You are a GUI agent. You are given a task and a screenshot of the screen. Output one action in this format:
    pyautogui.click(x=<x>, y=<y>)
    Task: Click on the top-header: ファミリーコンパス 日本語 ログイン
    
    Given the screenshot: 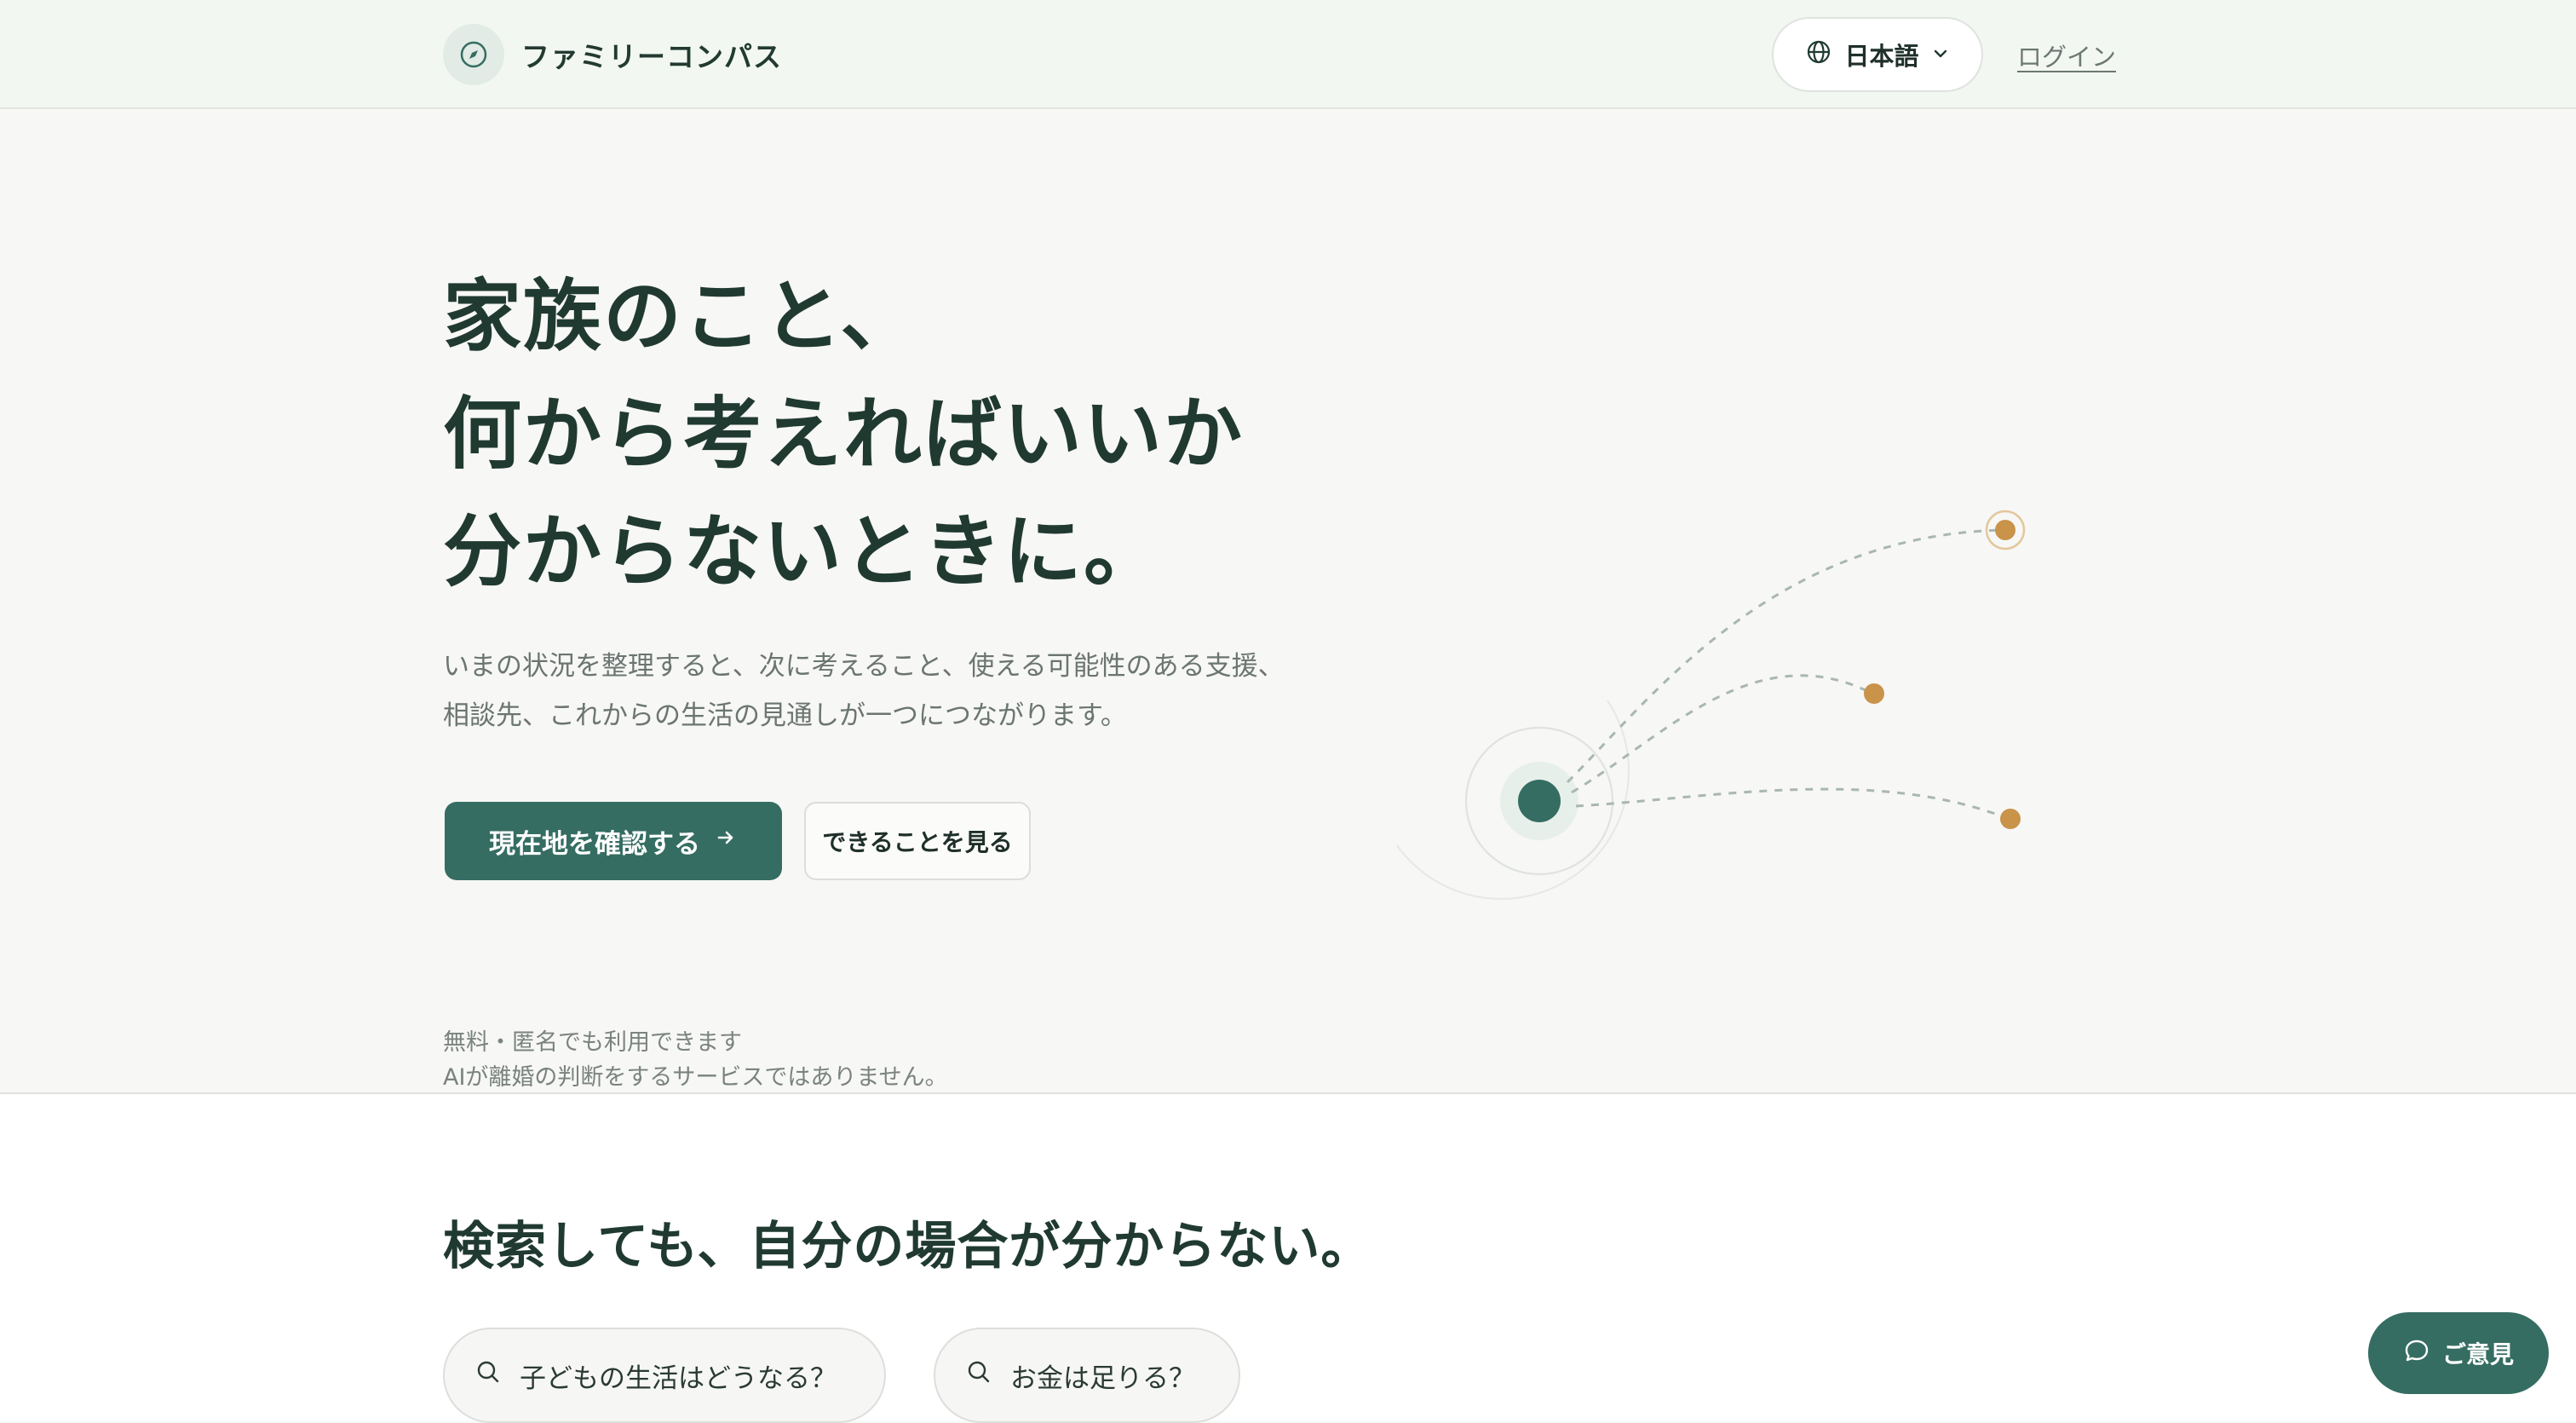 What is the action you would take?
    pyautogui.click(x=1288, y=54)
    